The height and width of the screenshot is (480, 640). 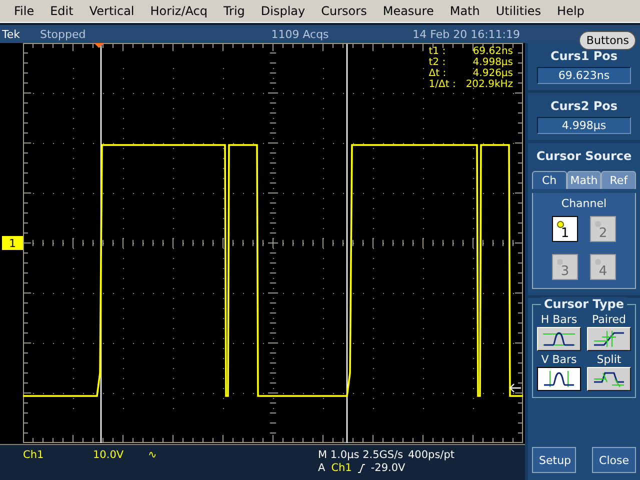 What do you see at coordinates (12, 243) in the screenshot?
I see `channel-marker: 1` at bounding box center [12, 243].